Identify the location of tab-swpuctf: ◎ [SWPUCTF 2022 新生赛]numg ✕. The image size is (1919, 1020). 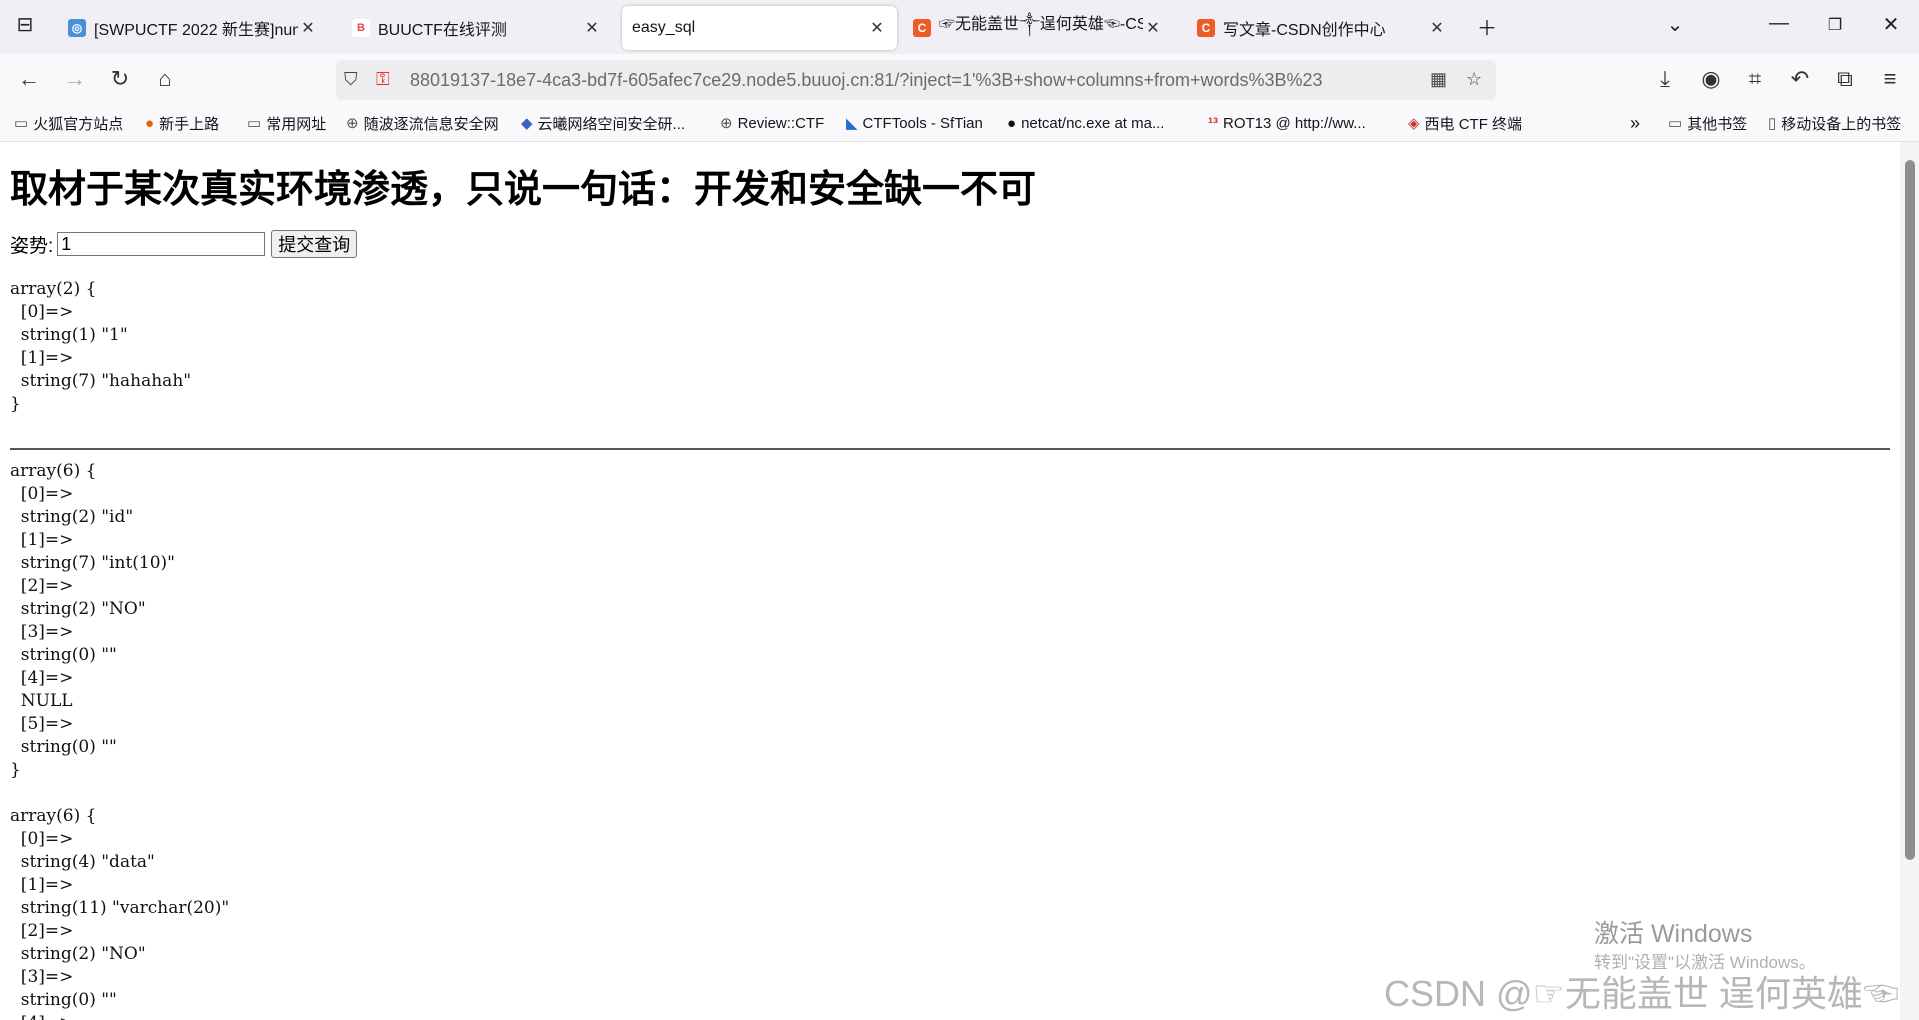
(193, 28).